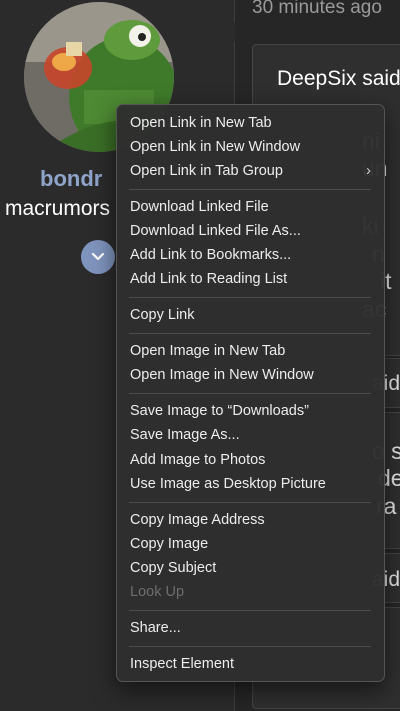 This screenshot has height=711, width=400. I want to click on menu-item-save-image-downloads: Save Image to “Downloads”, so click(252, 411).